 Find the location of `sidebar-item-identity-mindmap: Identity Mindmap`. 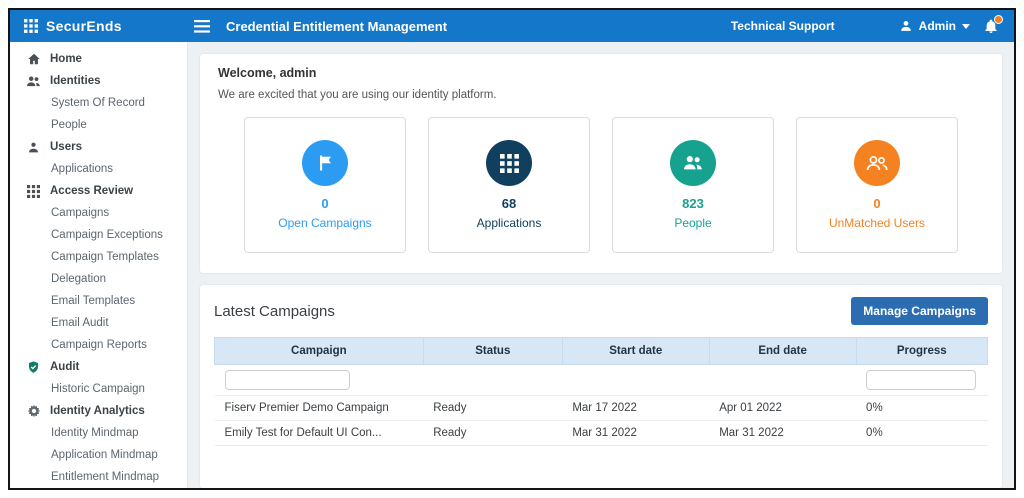

sidebar-item-identity-mindmap: Identity Mindmap is located at coordinates (98, 433).